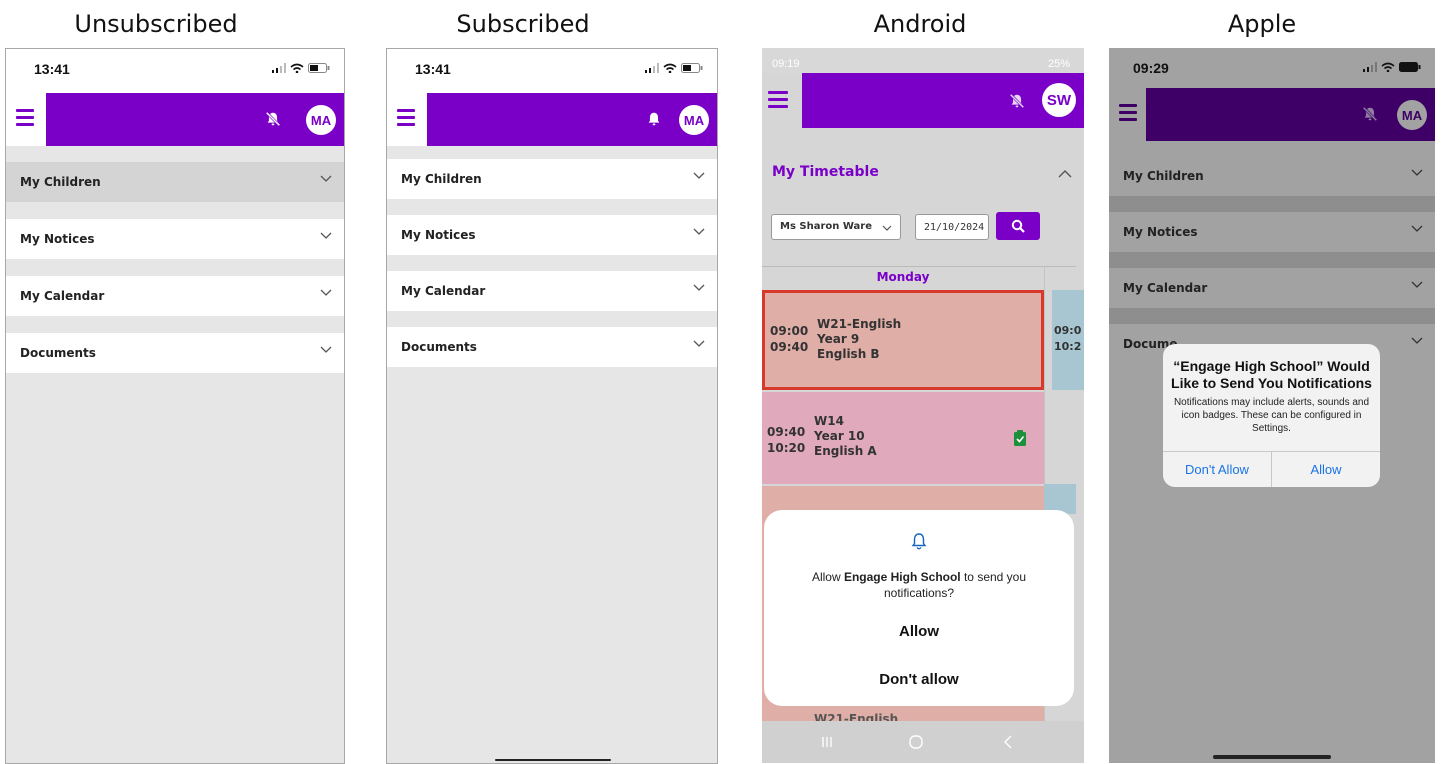 The image size is (1441, 764). What do you see at coordinates (156, 24) in the screenshot?
I see `caption-unsubscribed: Unsubscribed` at bounding box center [156, 24].